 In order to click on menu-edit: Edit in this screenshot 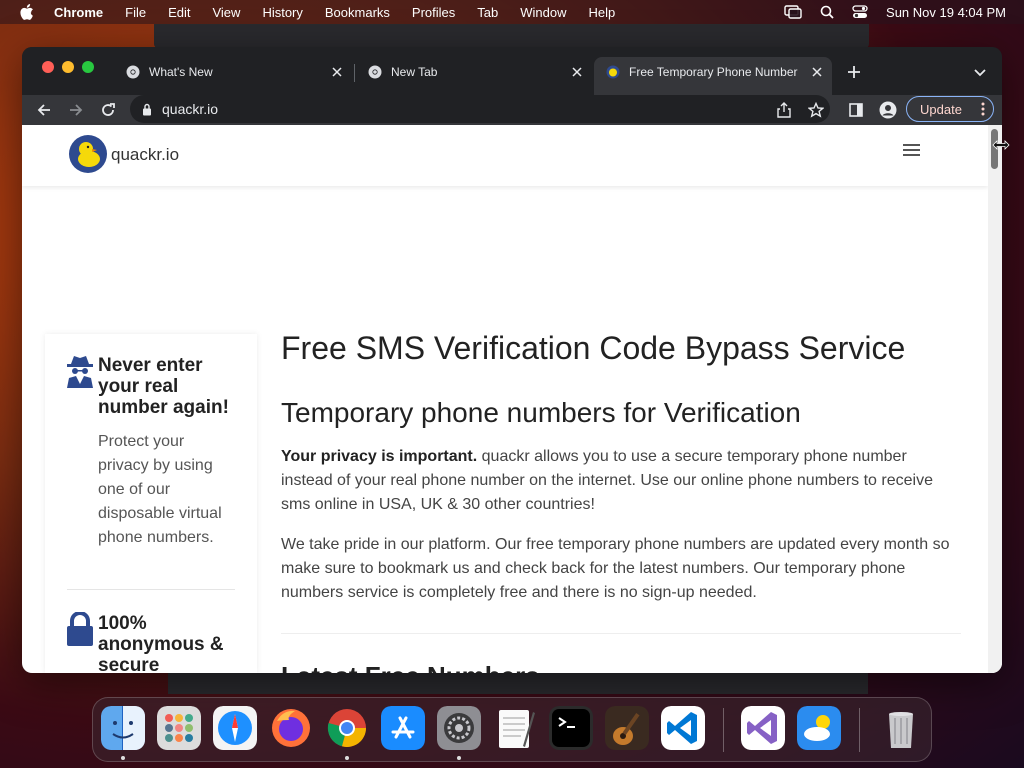, I will do `click(179, 12)`.